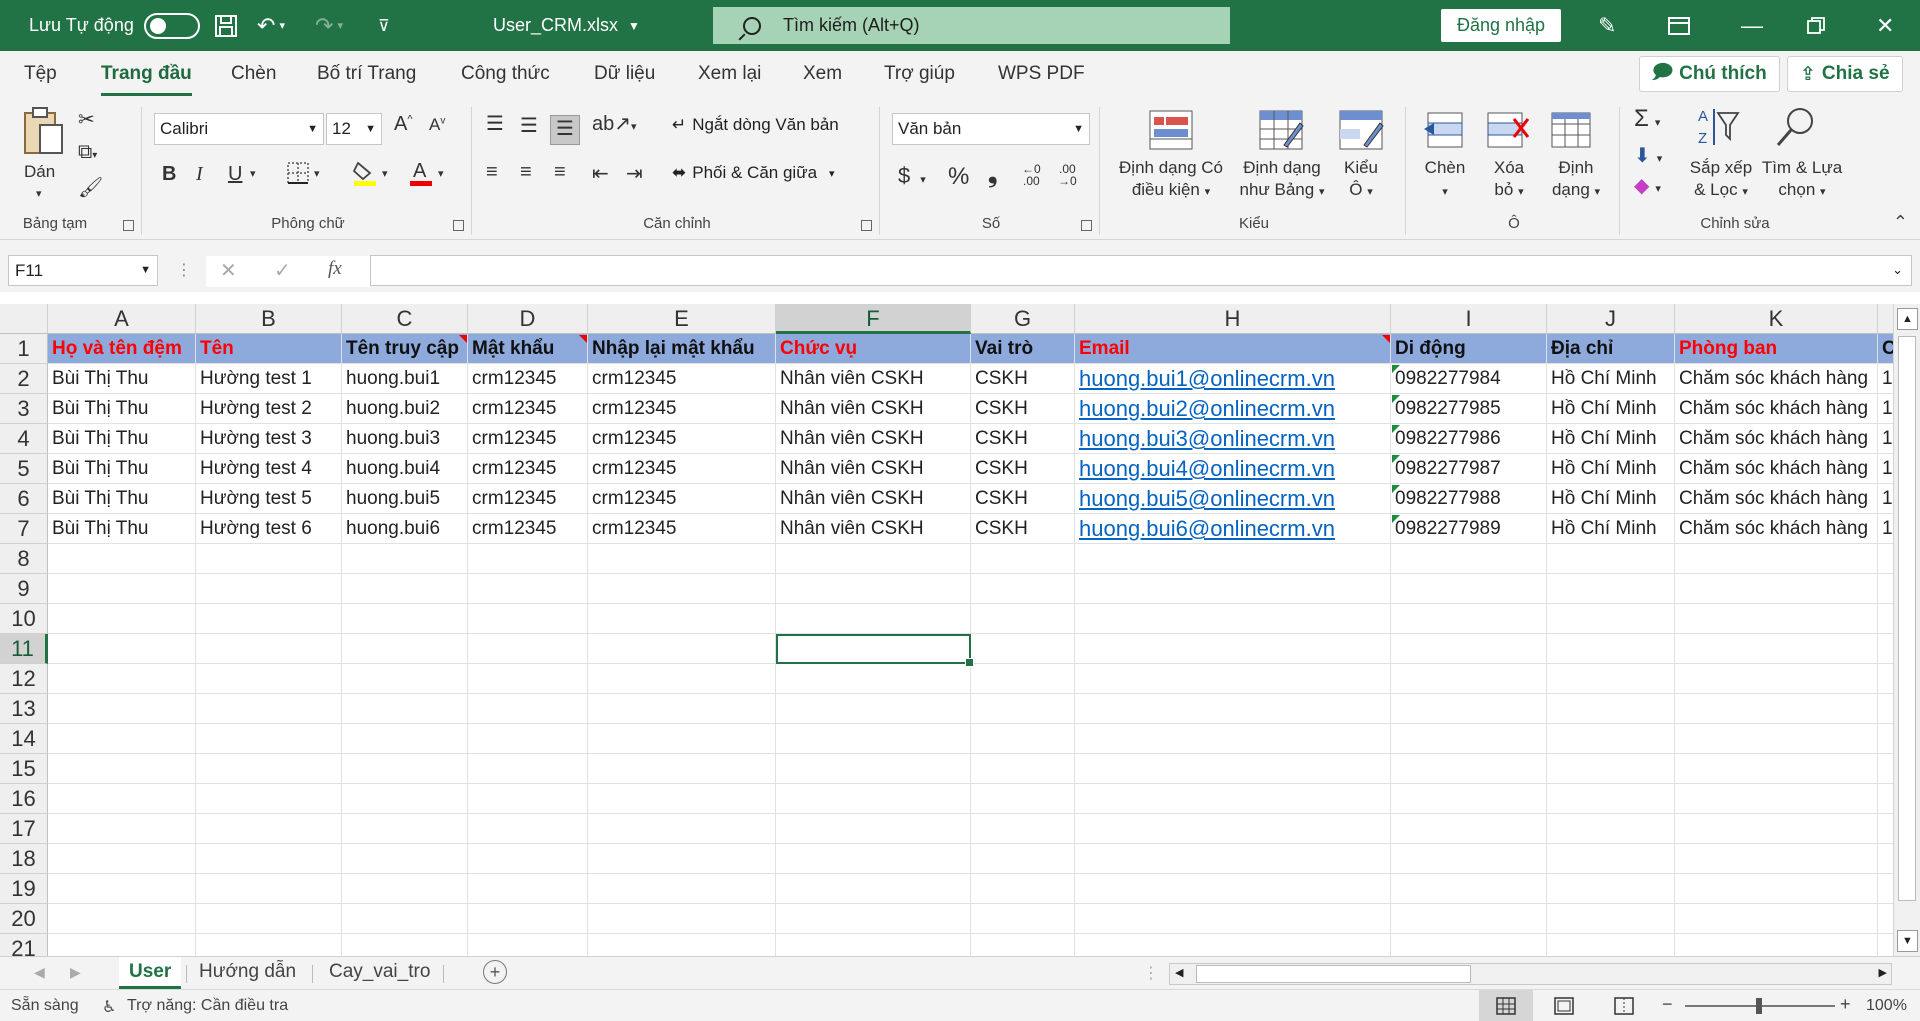  Describe the element at coordinates (271, 25) in the screenshot. I see `undo-icon: ↶ ▾` at that location.